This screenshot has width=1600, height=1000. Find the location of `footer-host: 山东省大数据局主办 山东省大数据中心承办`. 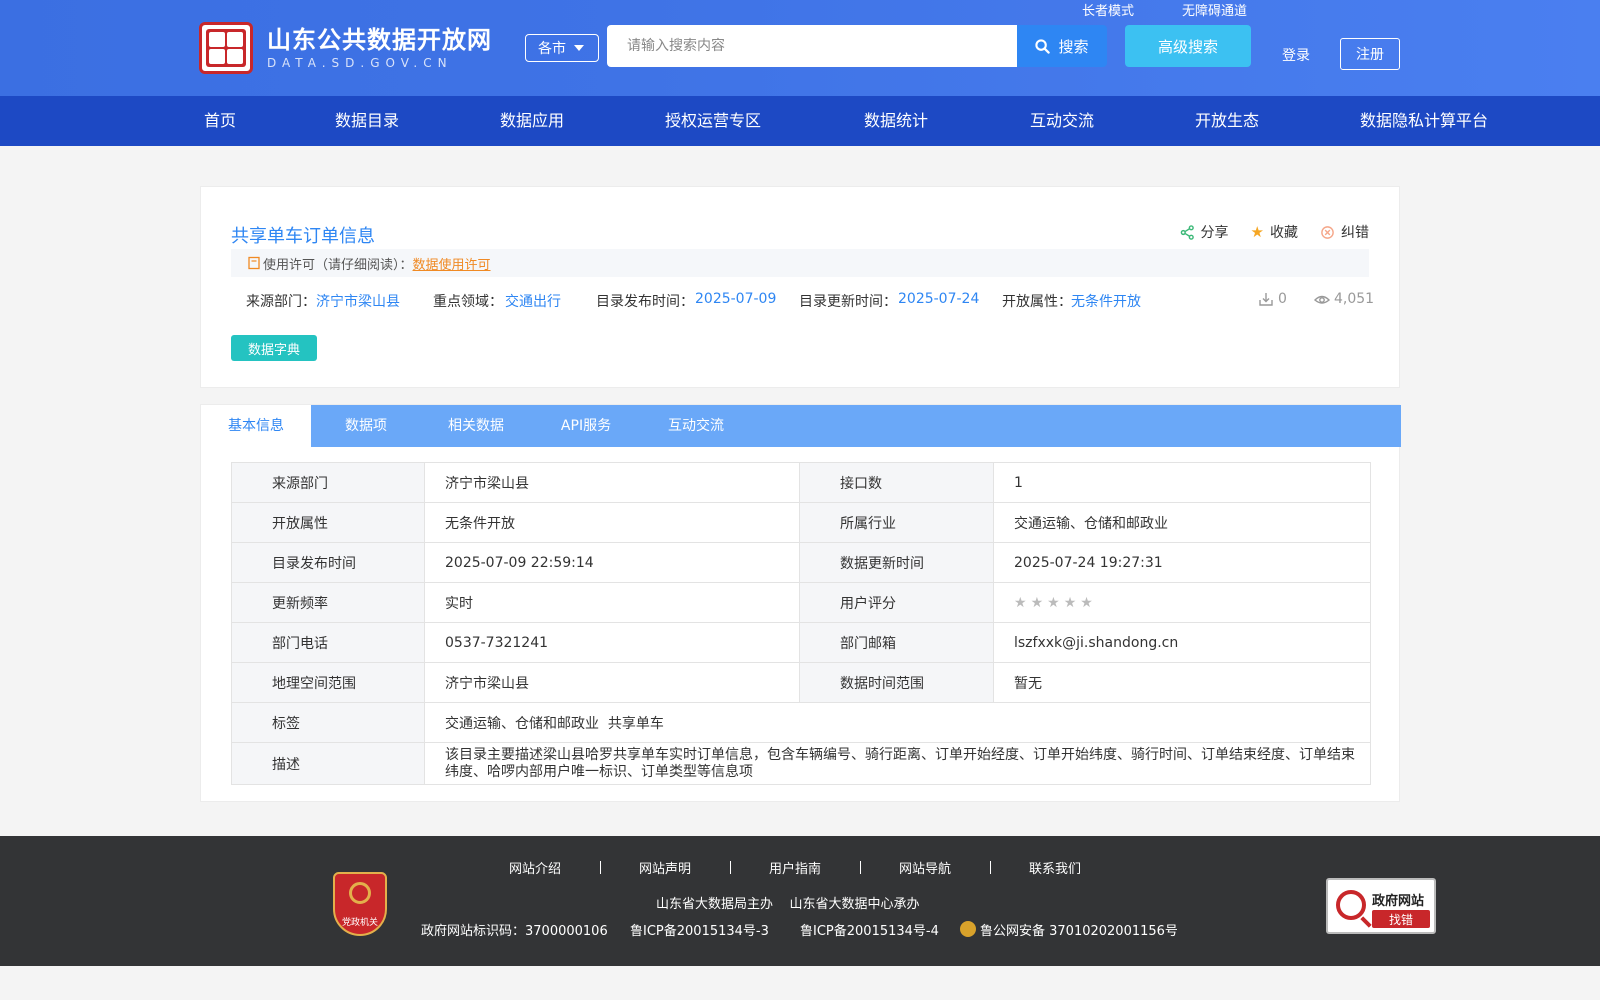

footer-host: 山东省大数据局主办 山东省大数据中心承办 is located at coordinates (788, 904).